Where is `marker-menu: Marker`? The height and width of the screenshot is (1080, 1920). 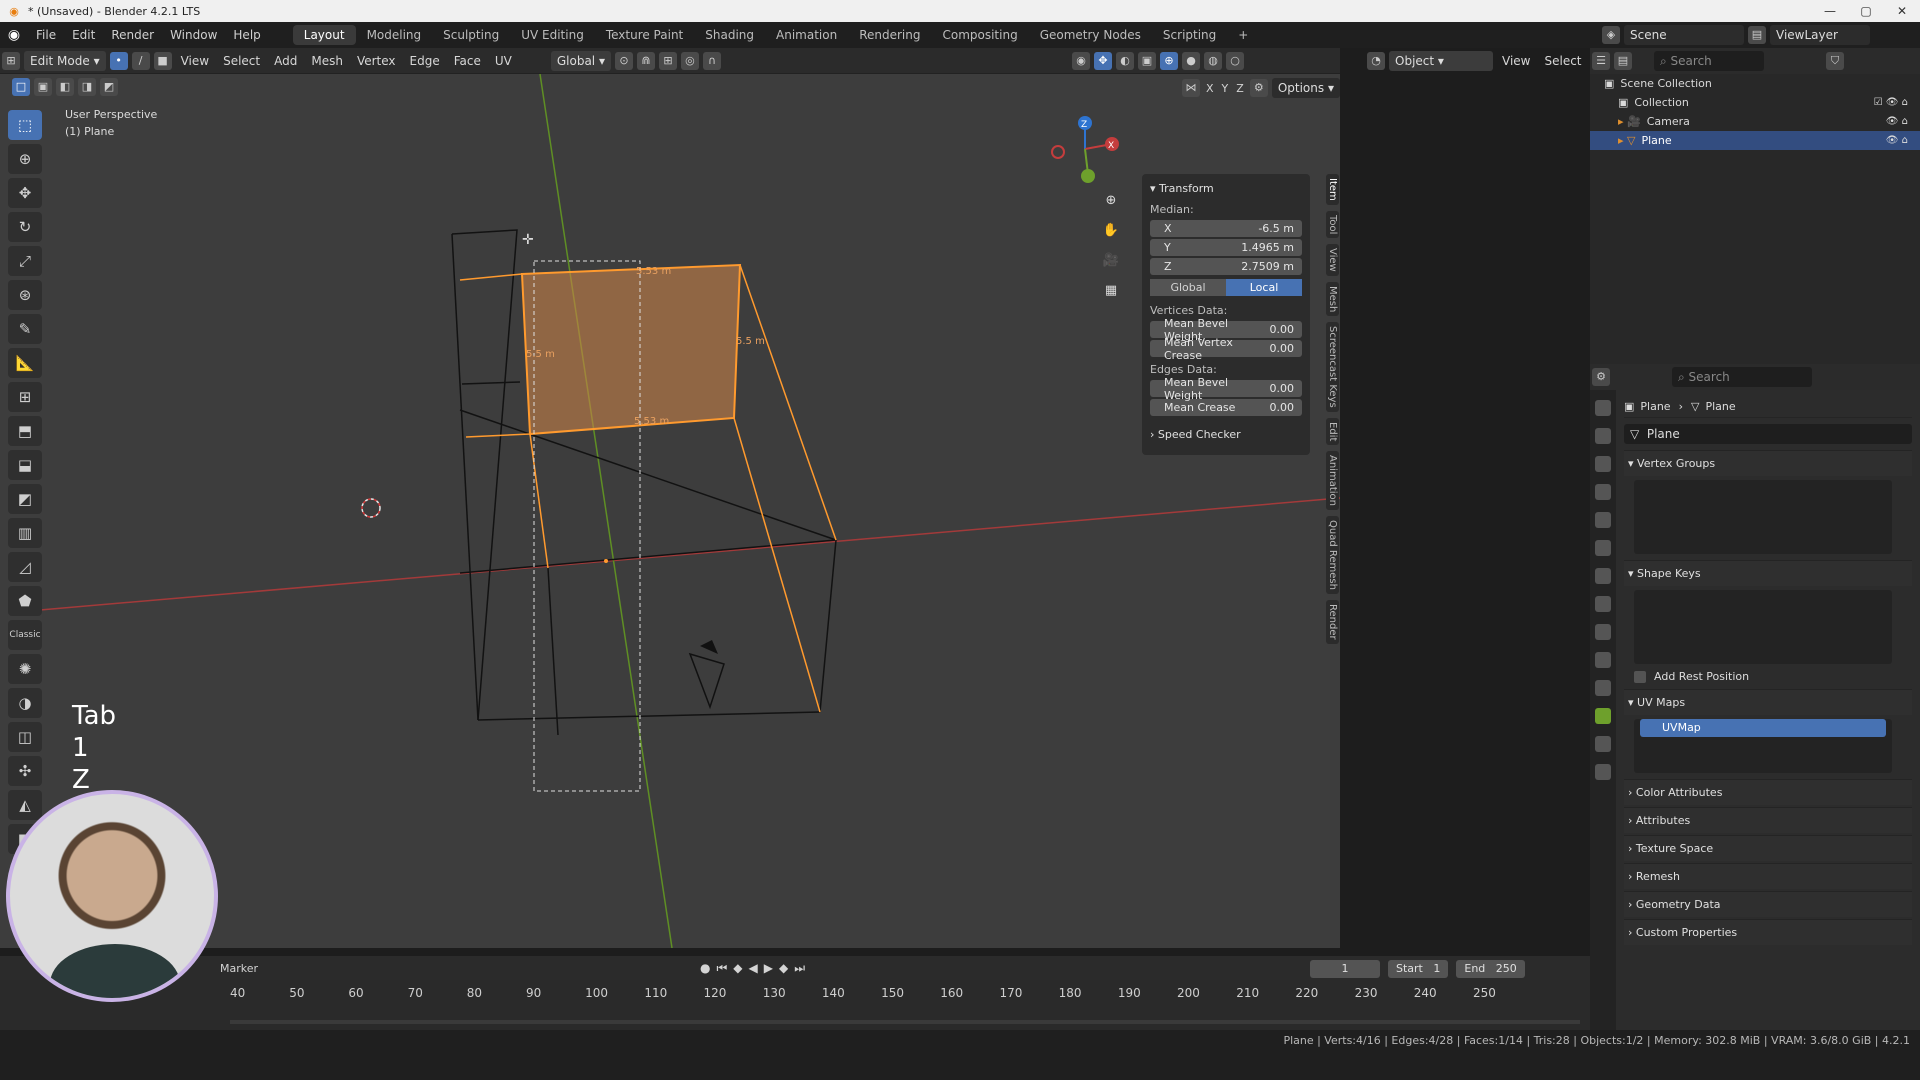
marker-menu: Marker is located at coordinates (239, 968).